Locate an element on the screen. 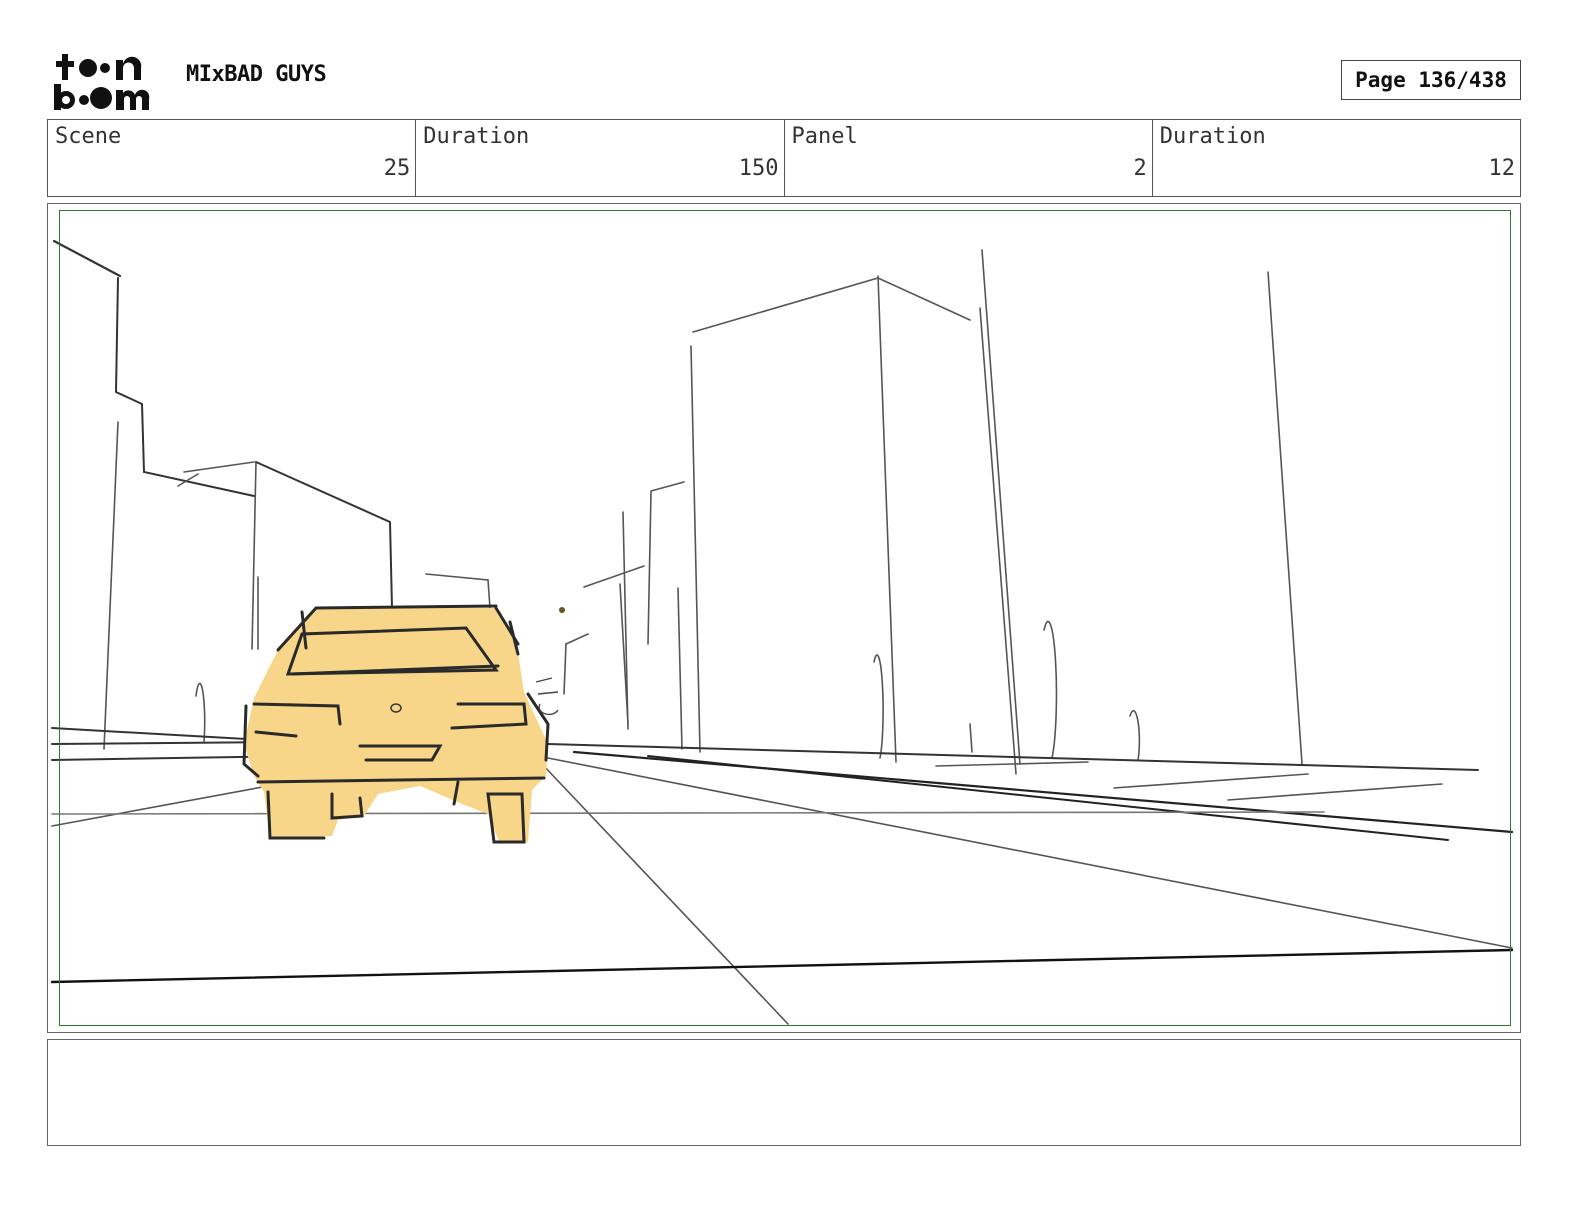 The height and width of the screenshot is (1224, 1584). project-title: MIxBAD GUYS is located at coordinates (256, 74).